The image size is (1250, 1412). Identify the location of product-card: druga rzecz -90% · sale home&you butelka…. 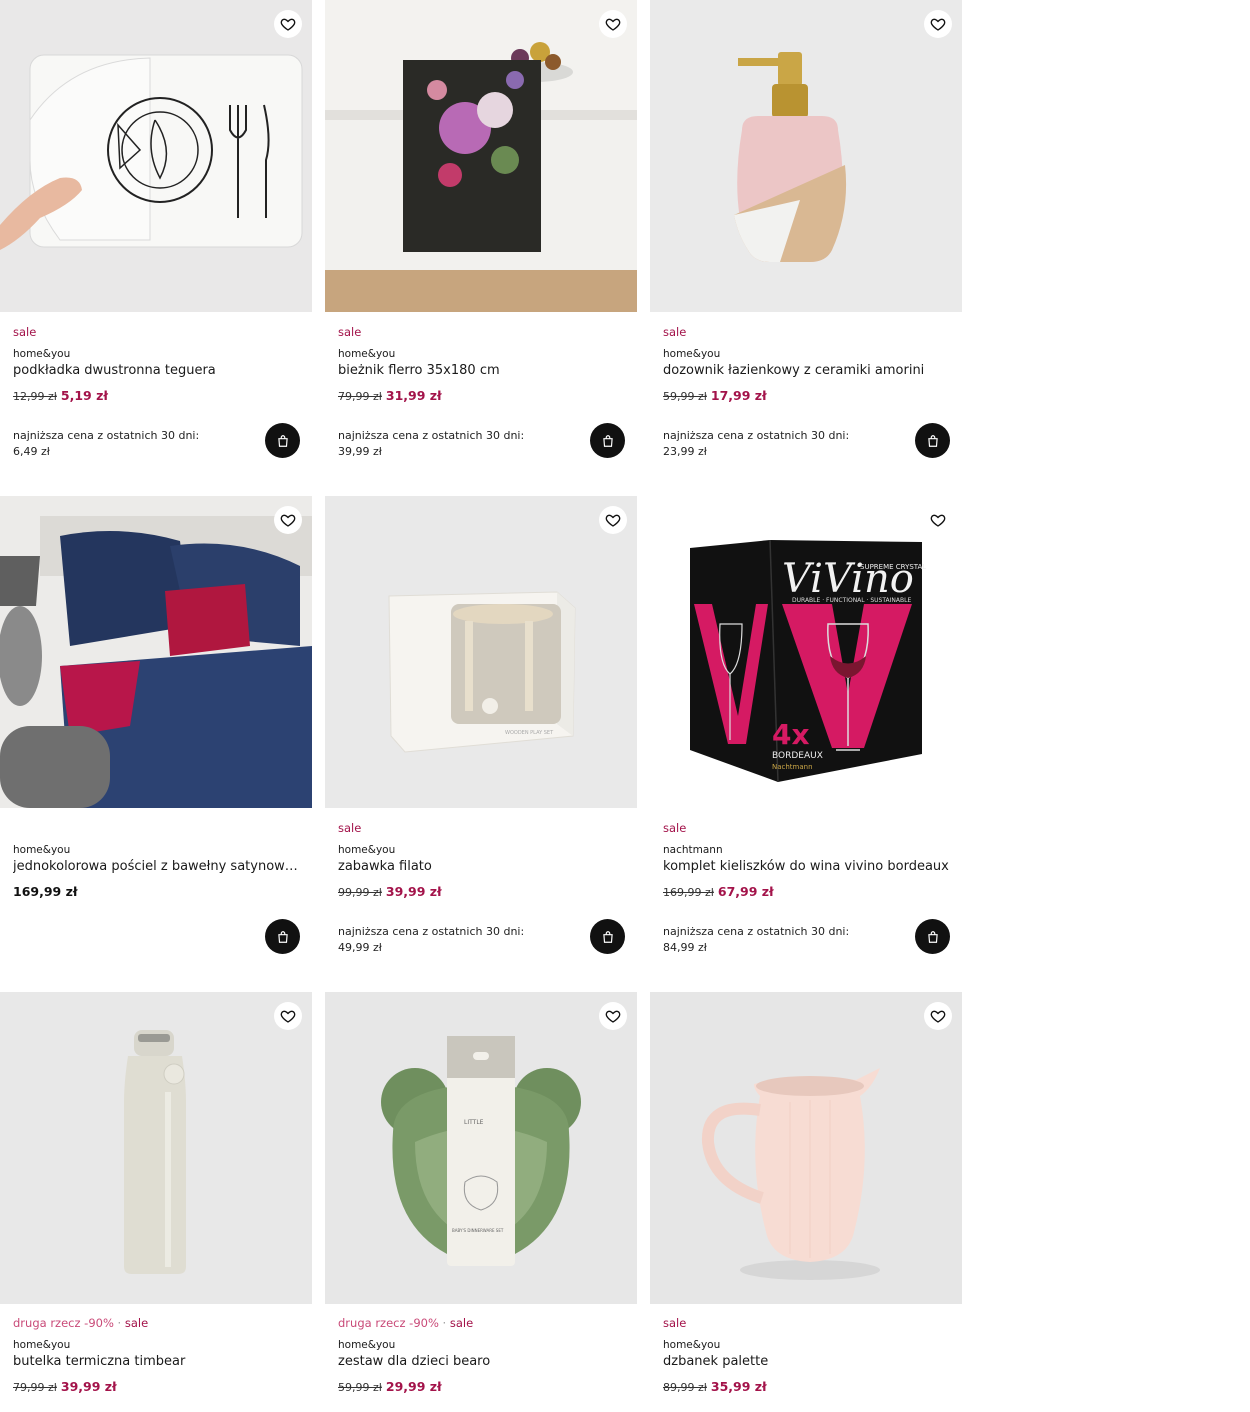
(156, 1202).